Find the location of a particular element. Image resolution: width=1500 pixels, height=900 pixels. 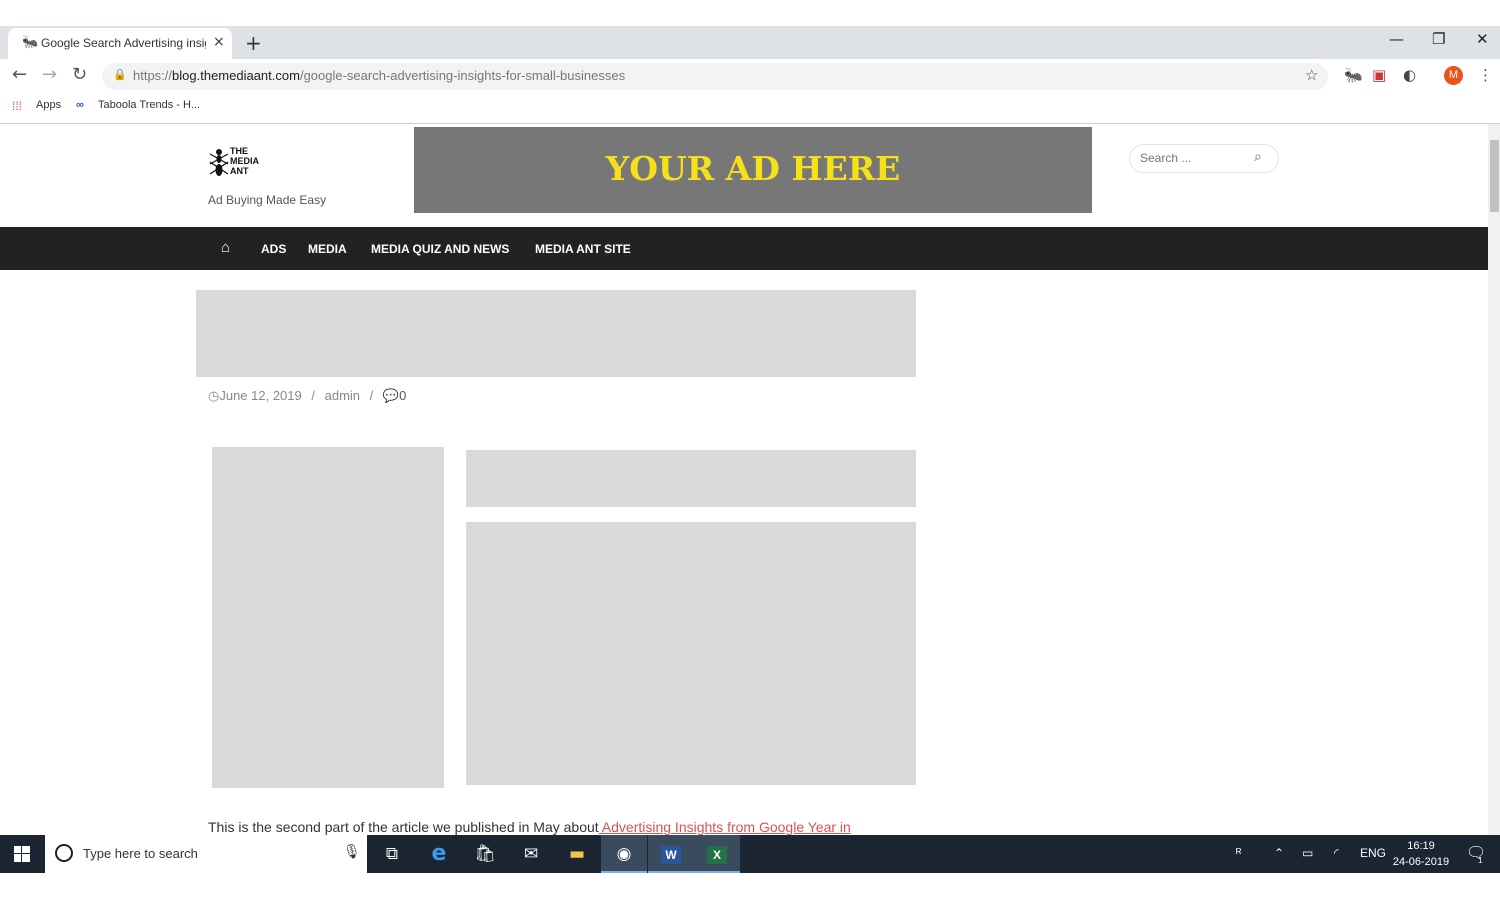

site-search: ⌕ is located at coordinates (1204, 158).